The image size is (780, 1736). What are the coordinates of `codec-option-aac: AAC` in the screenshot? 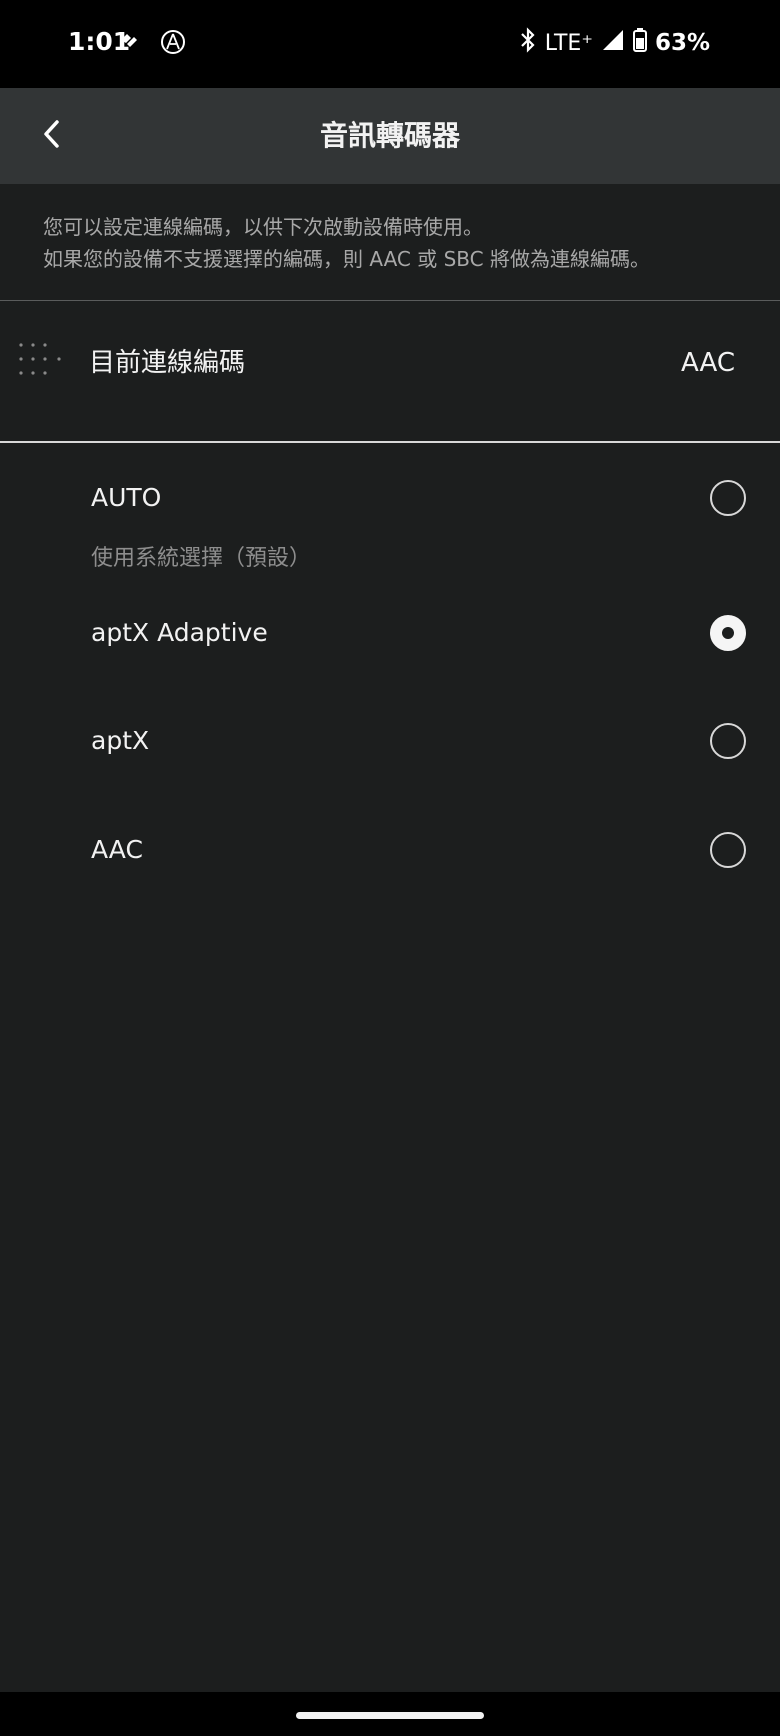 It's located at (390, 850).